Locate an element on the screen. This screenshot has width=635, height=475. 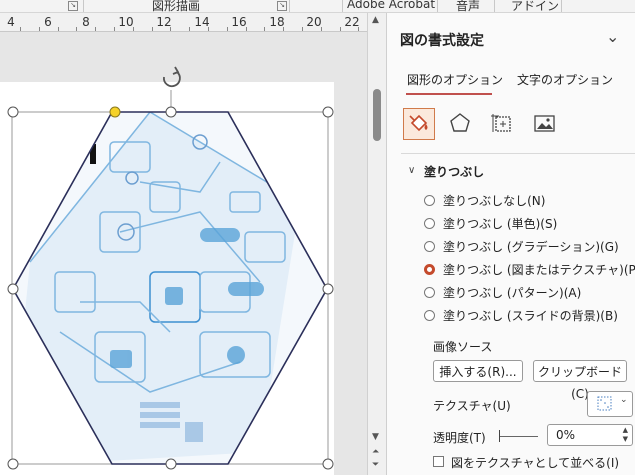
radio-label: 塗りつぶし (図またはテクスチャ)(P) is located at coordinates (539, 269).